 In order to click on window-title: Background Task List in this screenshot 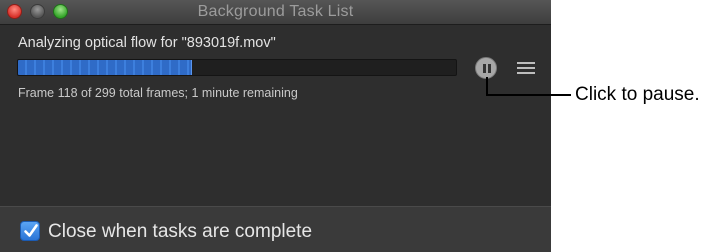, I will do `click(275, 11)`.